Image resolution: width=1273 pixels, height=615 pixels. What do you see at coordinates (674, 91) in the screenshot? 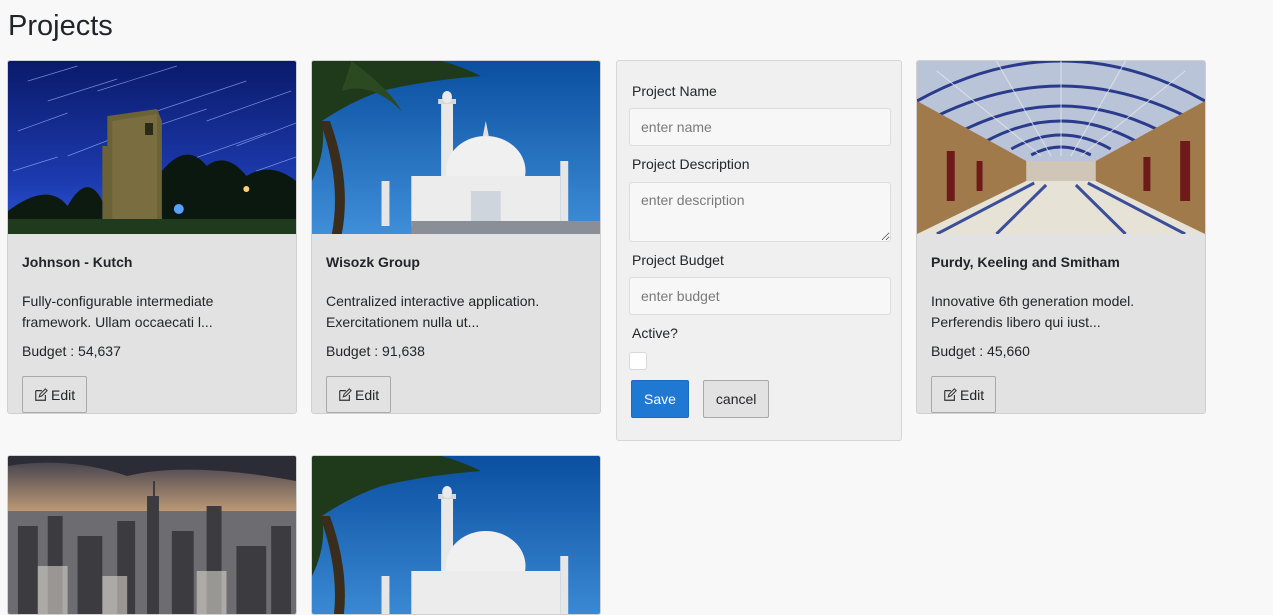
I see `project-name-label: Project Name` at bounding box center [674, 91].